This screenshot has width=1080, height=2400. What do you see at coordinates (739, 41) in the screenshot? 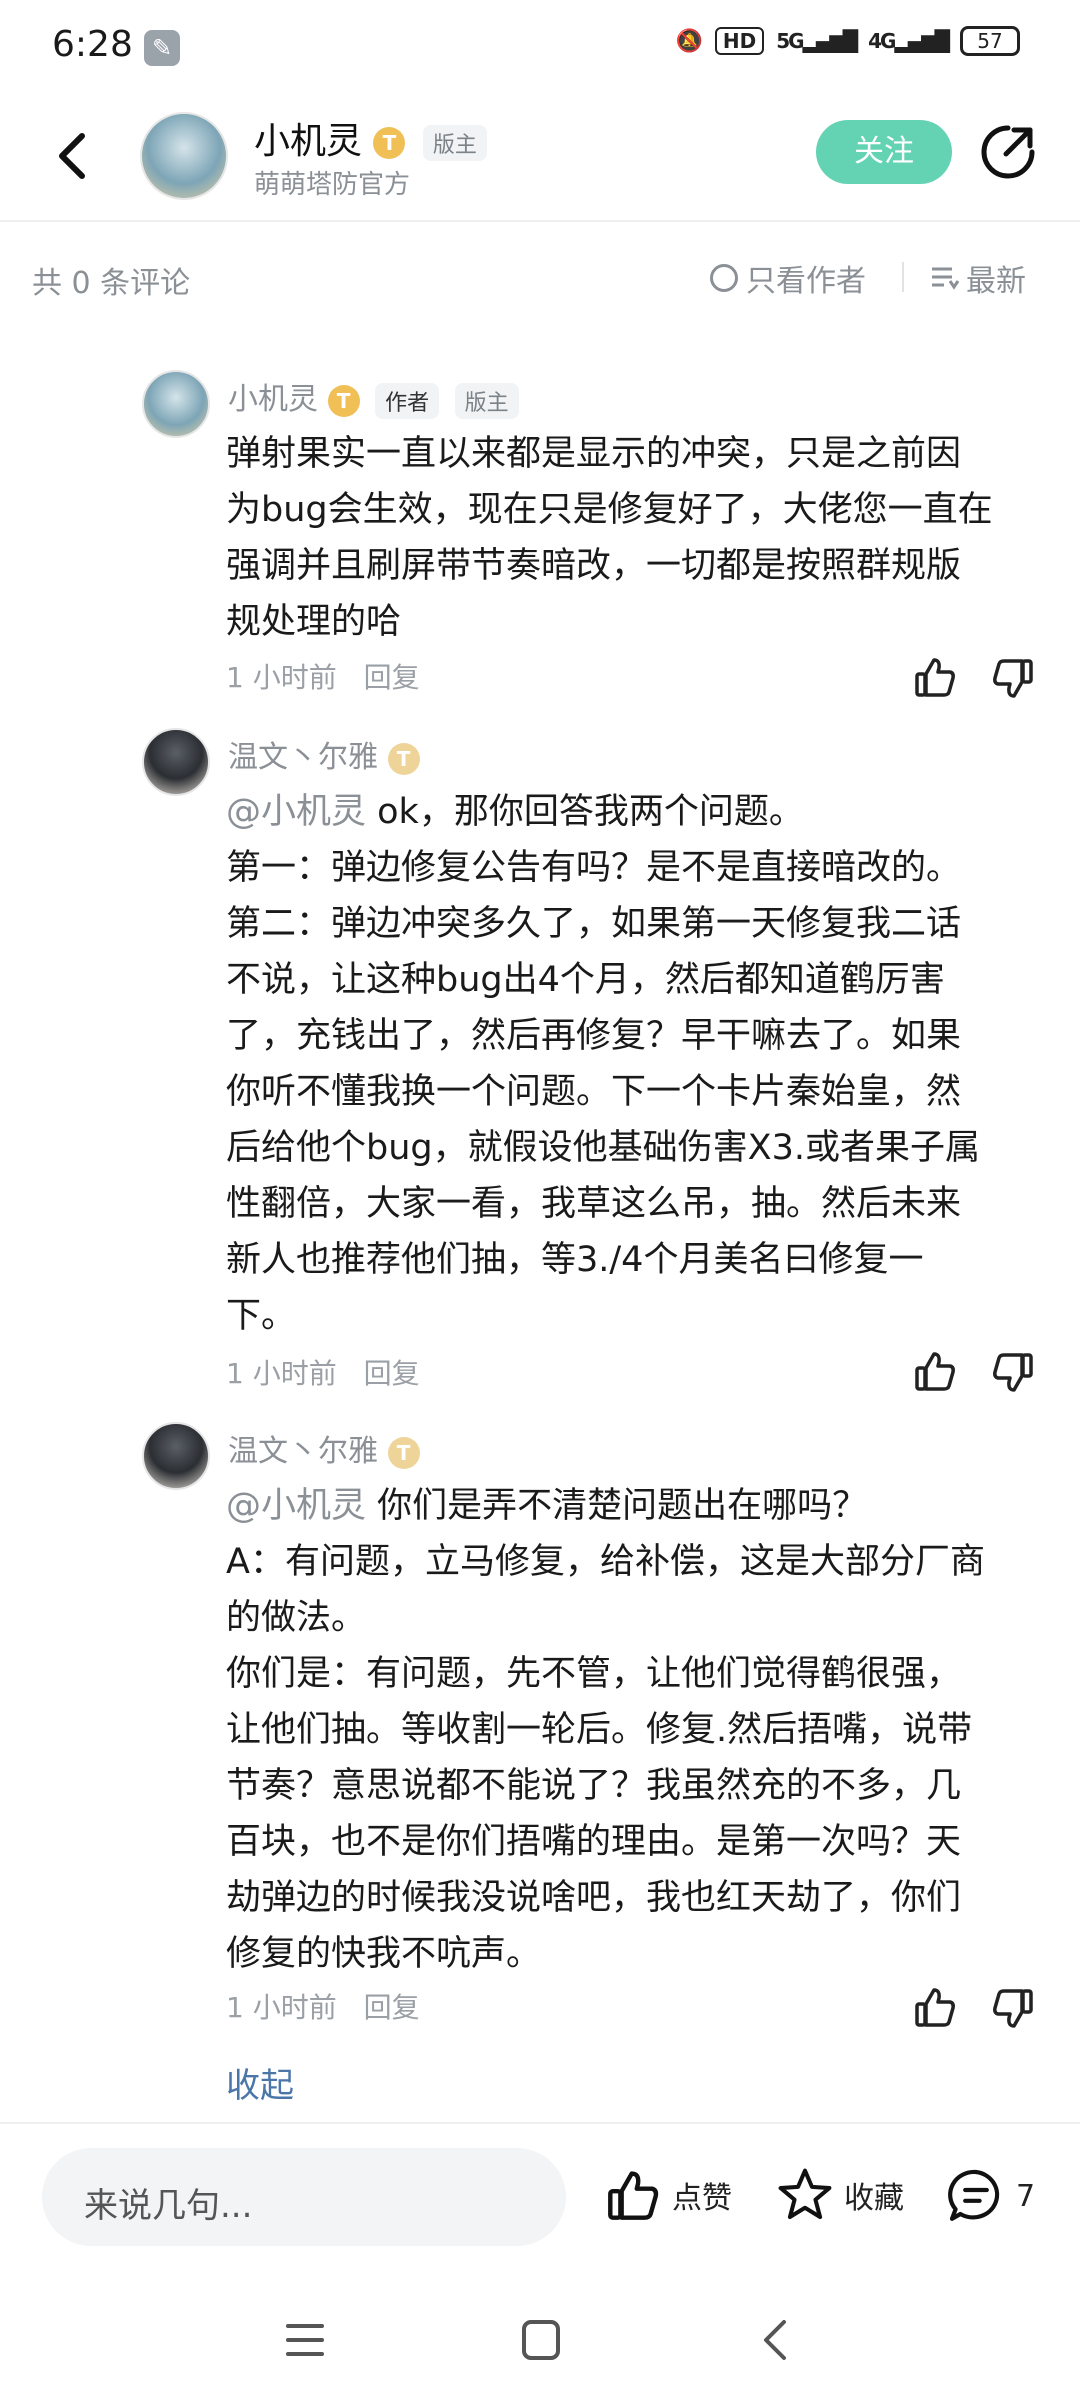
I see `hd-icon: HD` at bounding box center [739, 41].